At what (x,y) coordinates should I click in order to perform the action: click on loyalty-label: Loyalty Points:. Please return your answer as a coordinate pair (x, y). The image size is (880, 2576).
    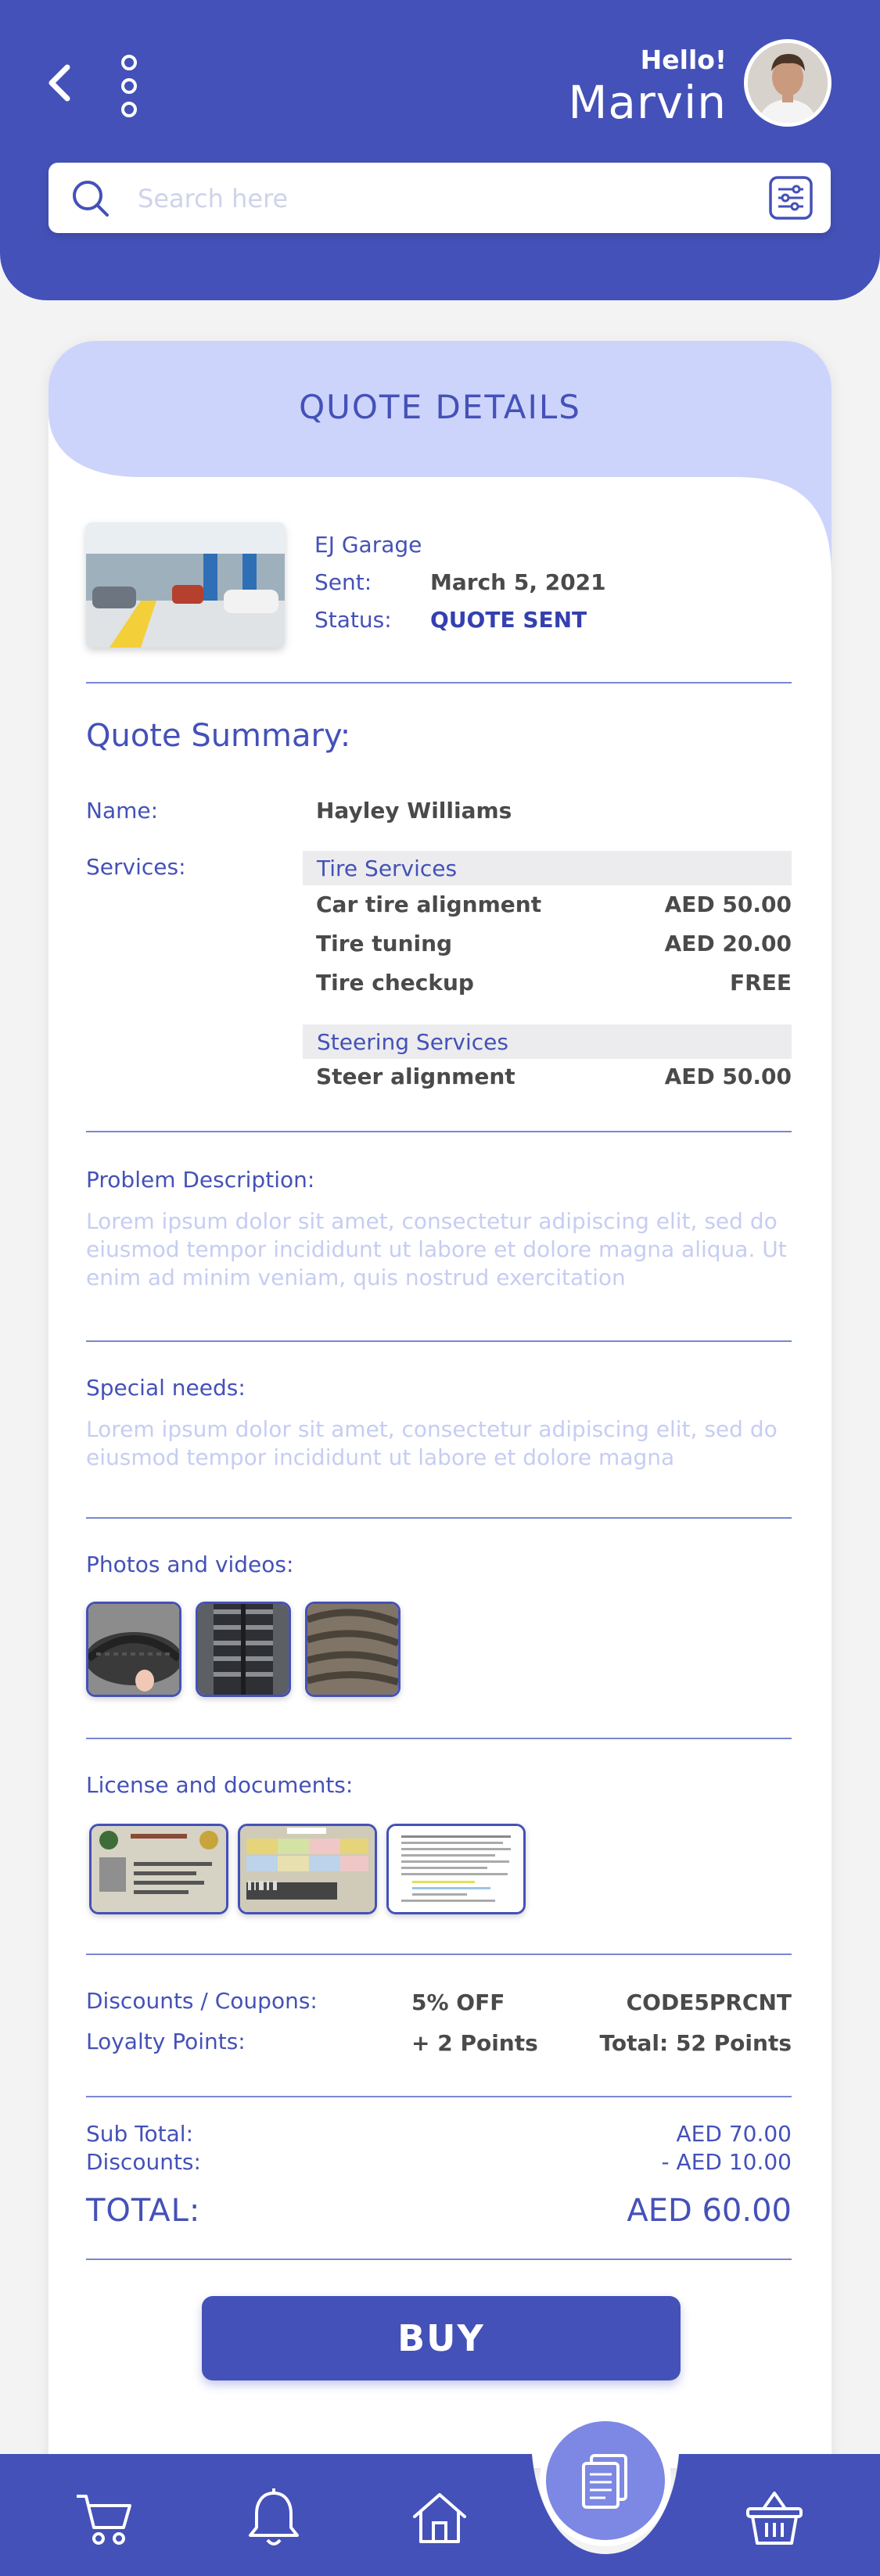
    Looking at the image, I should click on (166, 2041).